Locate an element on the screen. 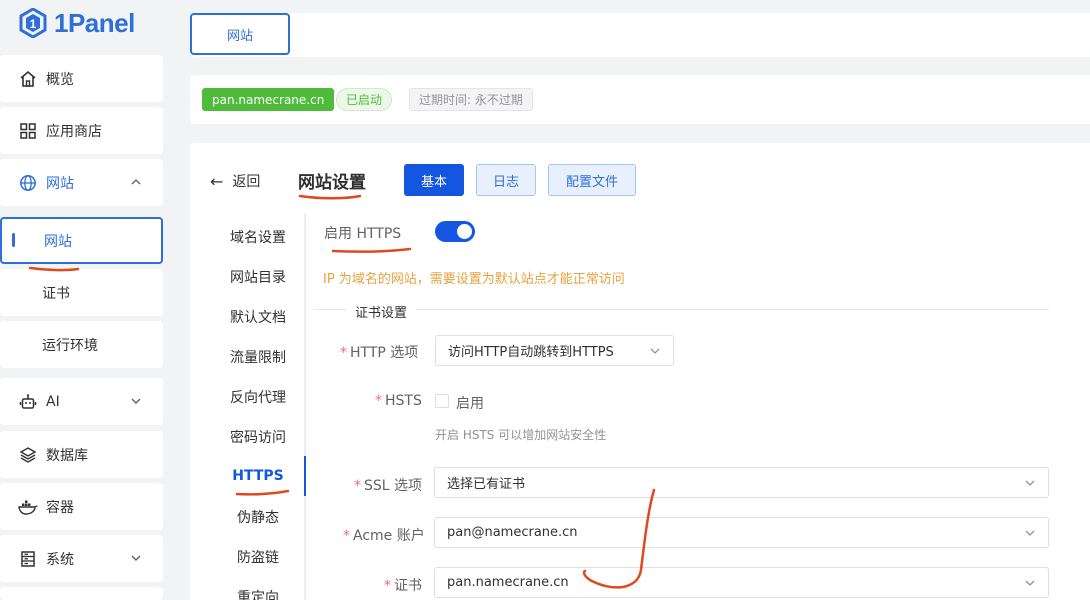 The width and height of the screenshot is (1090, 600). sidebar-item-partial is located at coordinates (81, 593).